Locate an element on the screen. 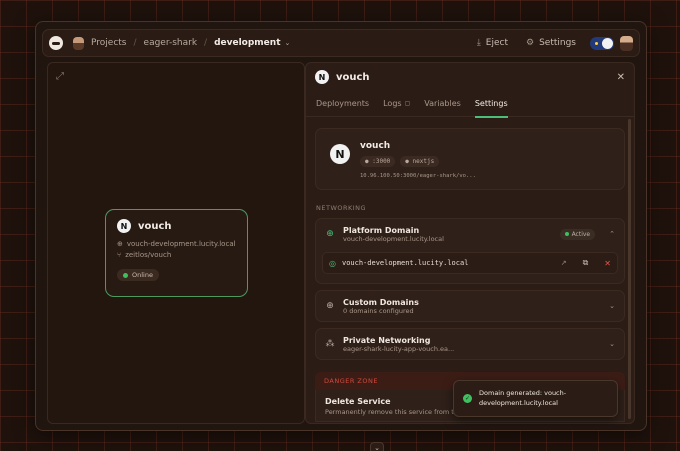  chevron-up-icon: ⌃ is located at coordinates (612, 234).